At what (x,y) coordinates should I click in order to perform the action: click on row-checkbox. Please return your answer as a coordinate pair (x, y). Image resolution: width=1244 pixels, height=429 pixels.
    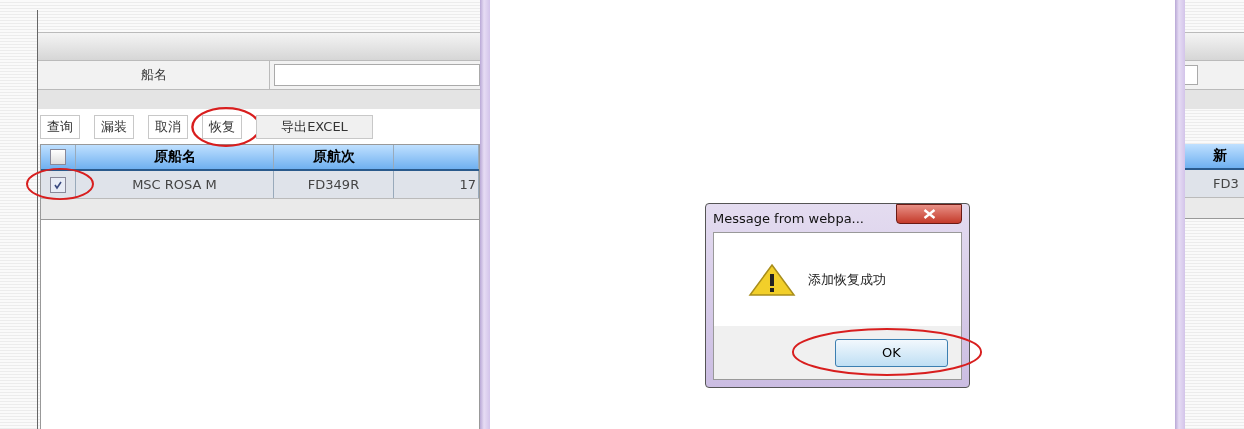
    Looking at the image, I should click on (58, 184).